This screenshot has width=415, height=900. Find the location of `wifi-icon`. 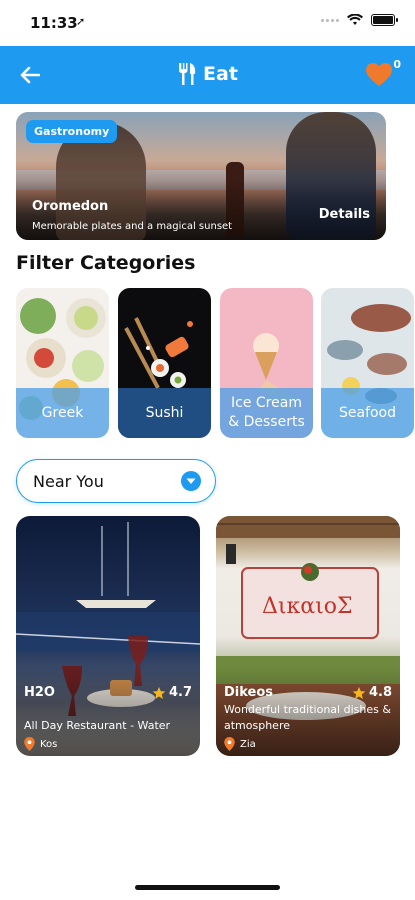

wifi-icon is located at coordinates (355, 19).